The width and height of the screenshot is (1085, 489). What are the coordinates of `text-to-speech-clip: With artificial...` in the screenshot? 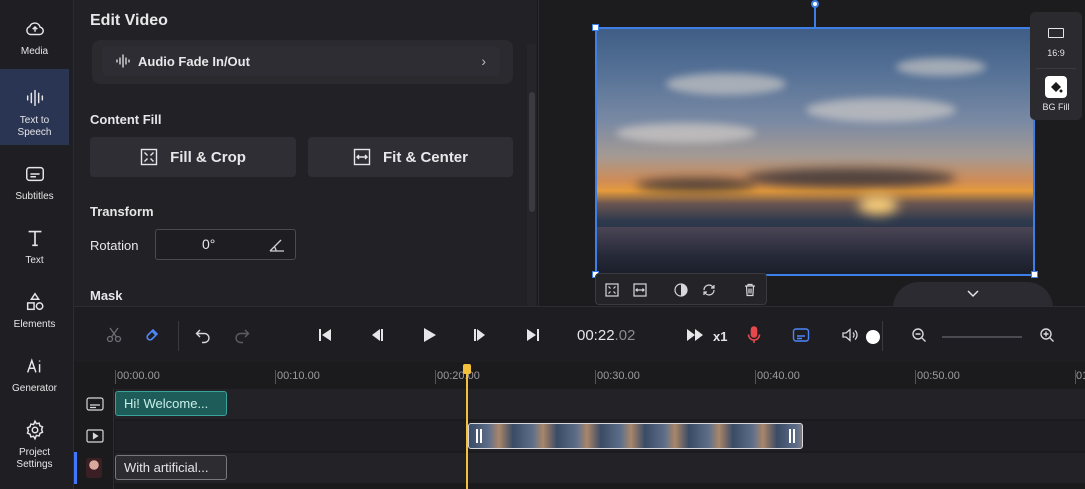 It's located at (171, 467).